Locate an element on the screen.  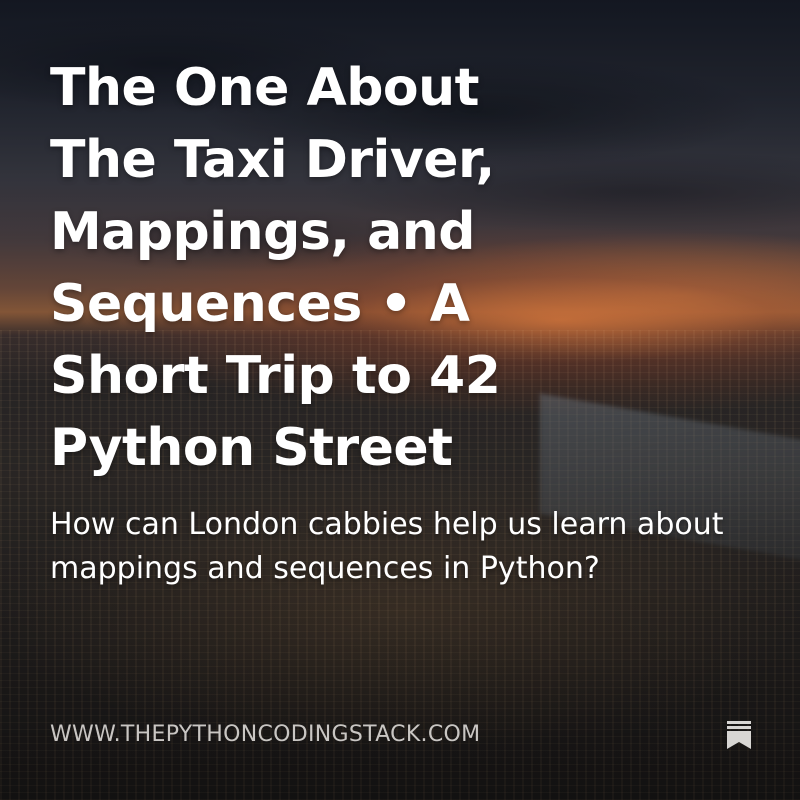
bookmark-icon is located at coordinates (739, 735).